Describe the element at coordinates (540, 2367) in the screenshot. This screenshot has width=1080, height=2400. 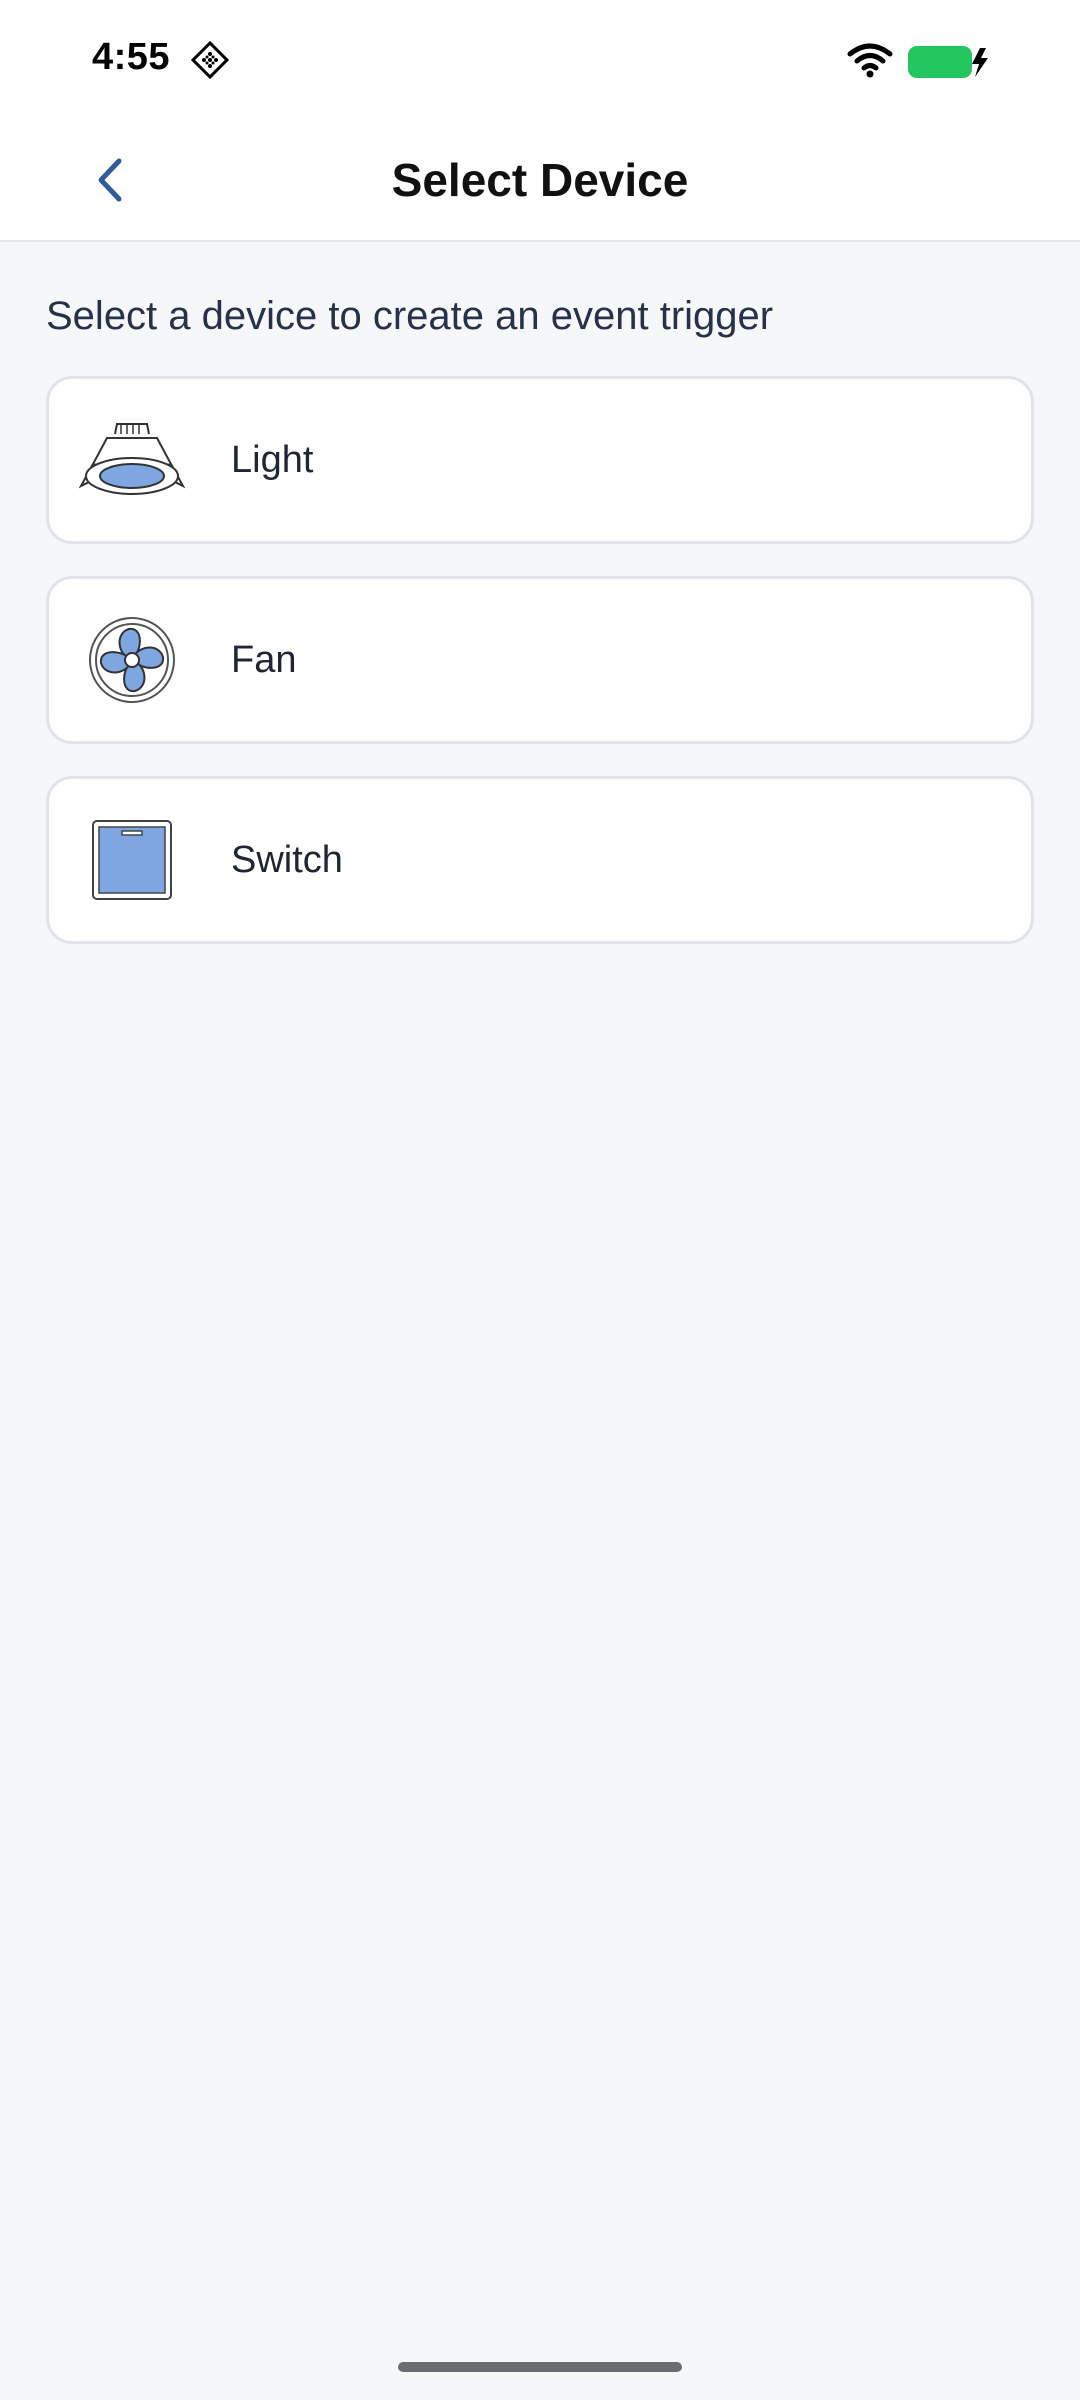
I see `home-indicator` at that location.